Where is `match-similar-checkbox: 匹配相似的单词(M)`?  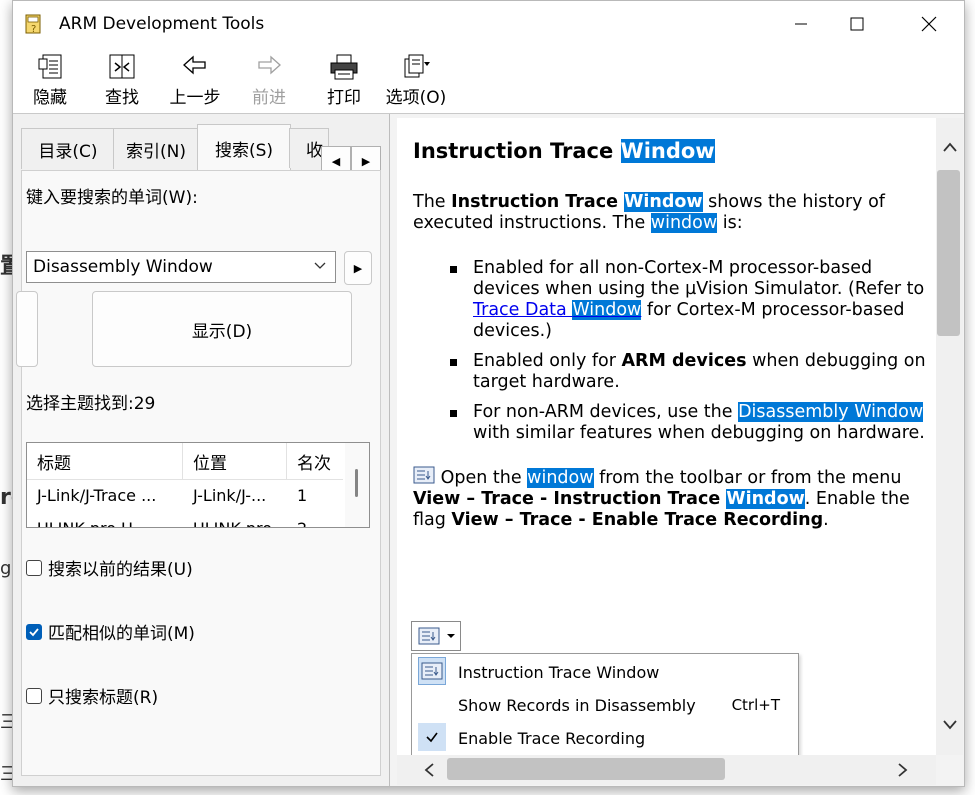 match-similar-checkbox: 匹配相似的单词(M) is located at coordinates (110, 631).